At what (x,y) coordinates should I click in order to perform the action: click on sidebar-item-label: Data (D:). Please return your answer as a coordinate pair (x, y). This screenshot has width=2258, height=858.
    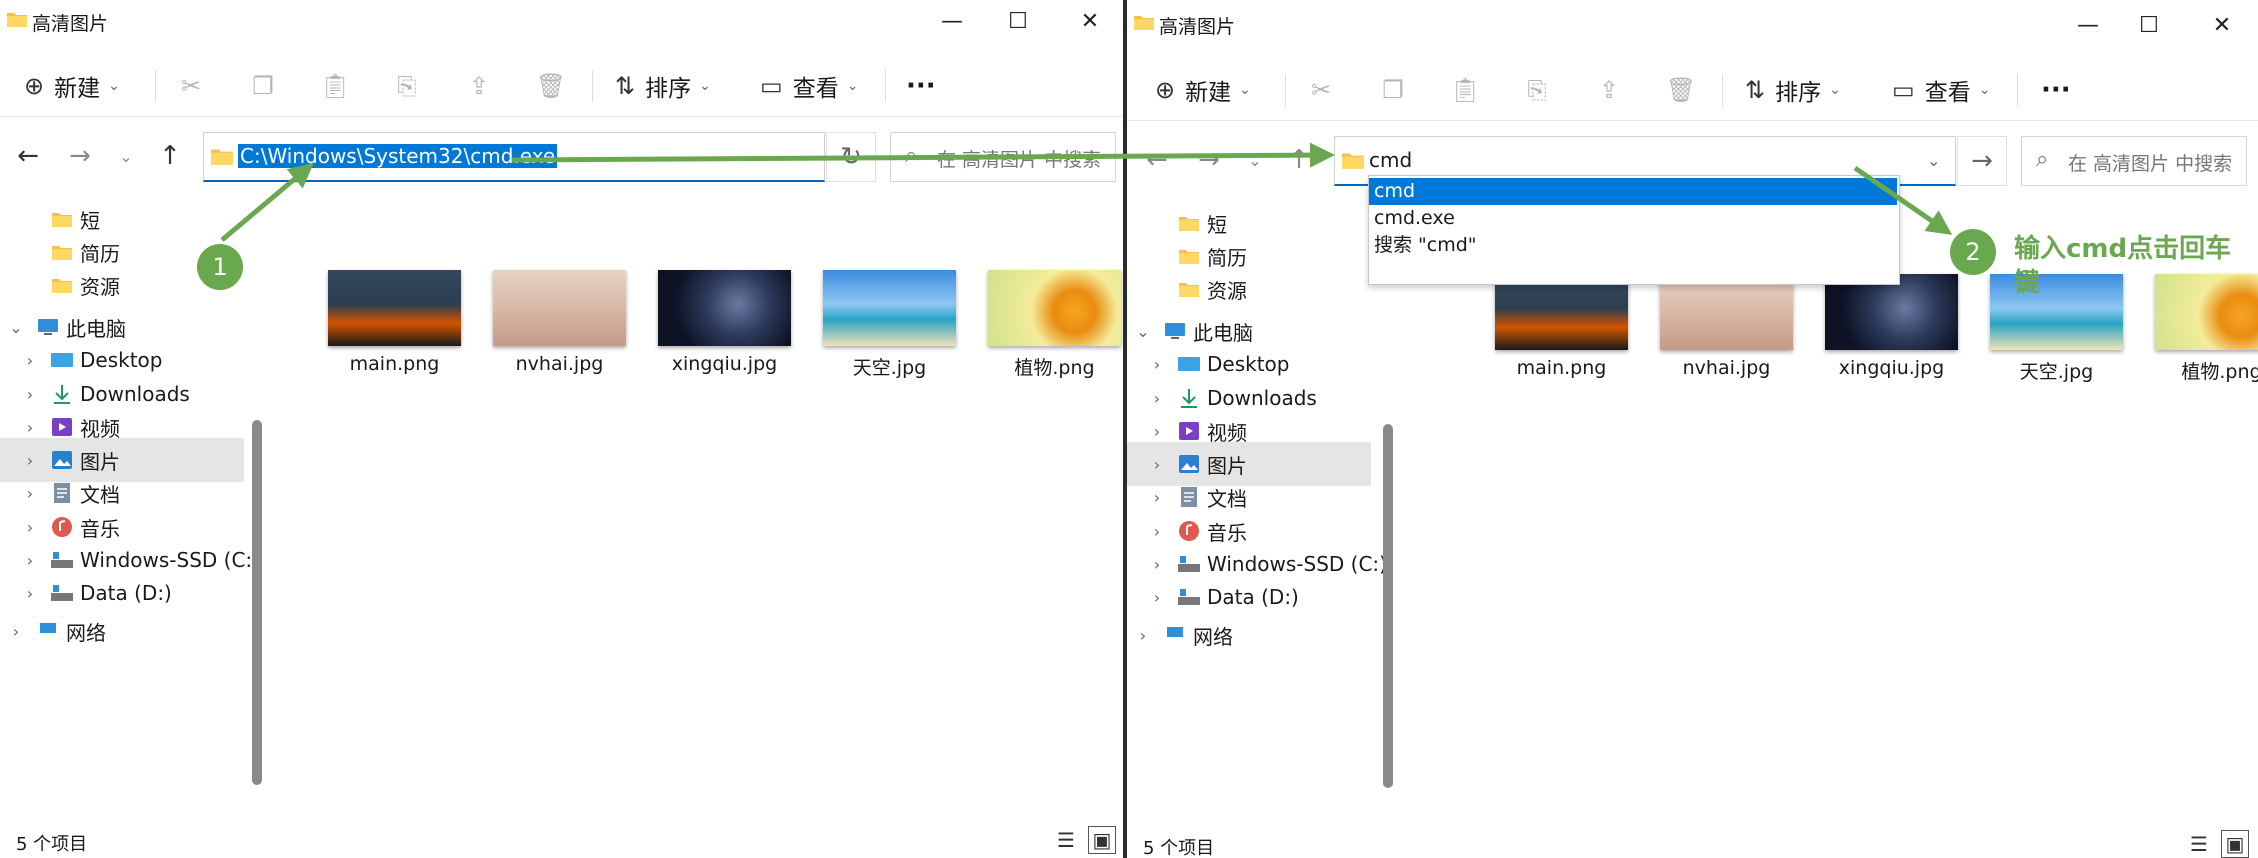
    Looking at the image, I should click on (1253, 597).